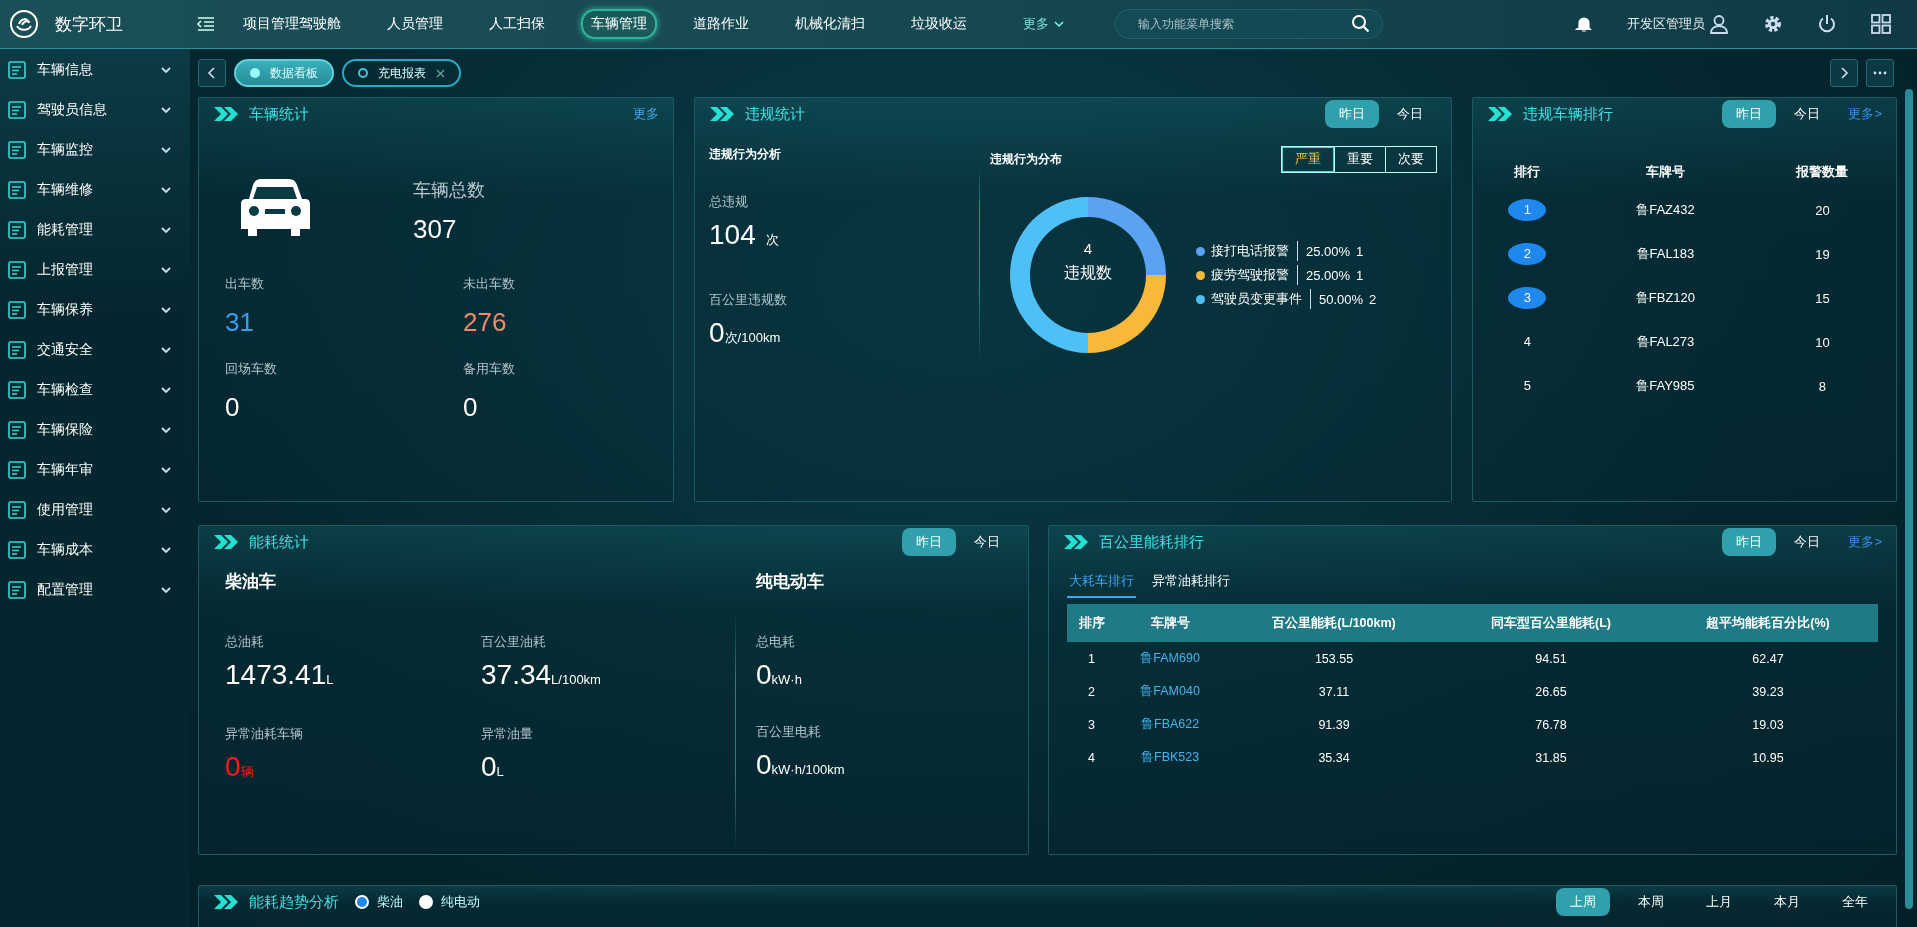 This screenshot has width=1917, height=927. Describe the element at coordinates (1341, 299) in the screenshot. I see `legend-percent: 50.00%` at that location.